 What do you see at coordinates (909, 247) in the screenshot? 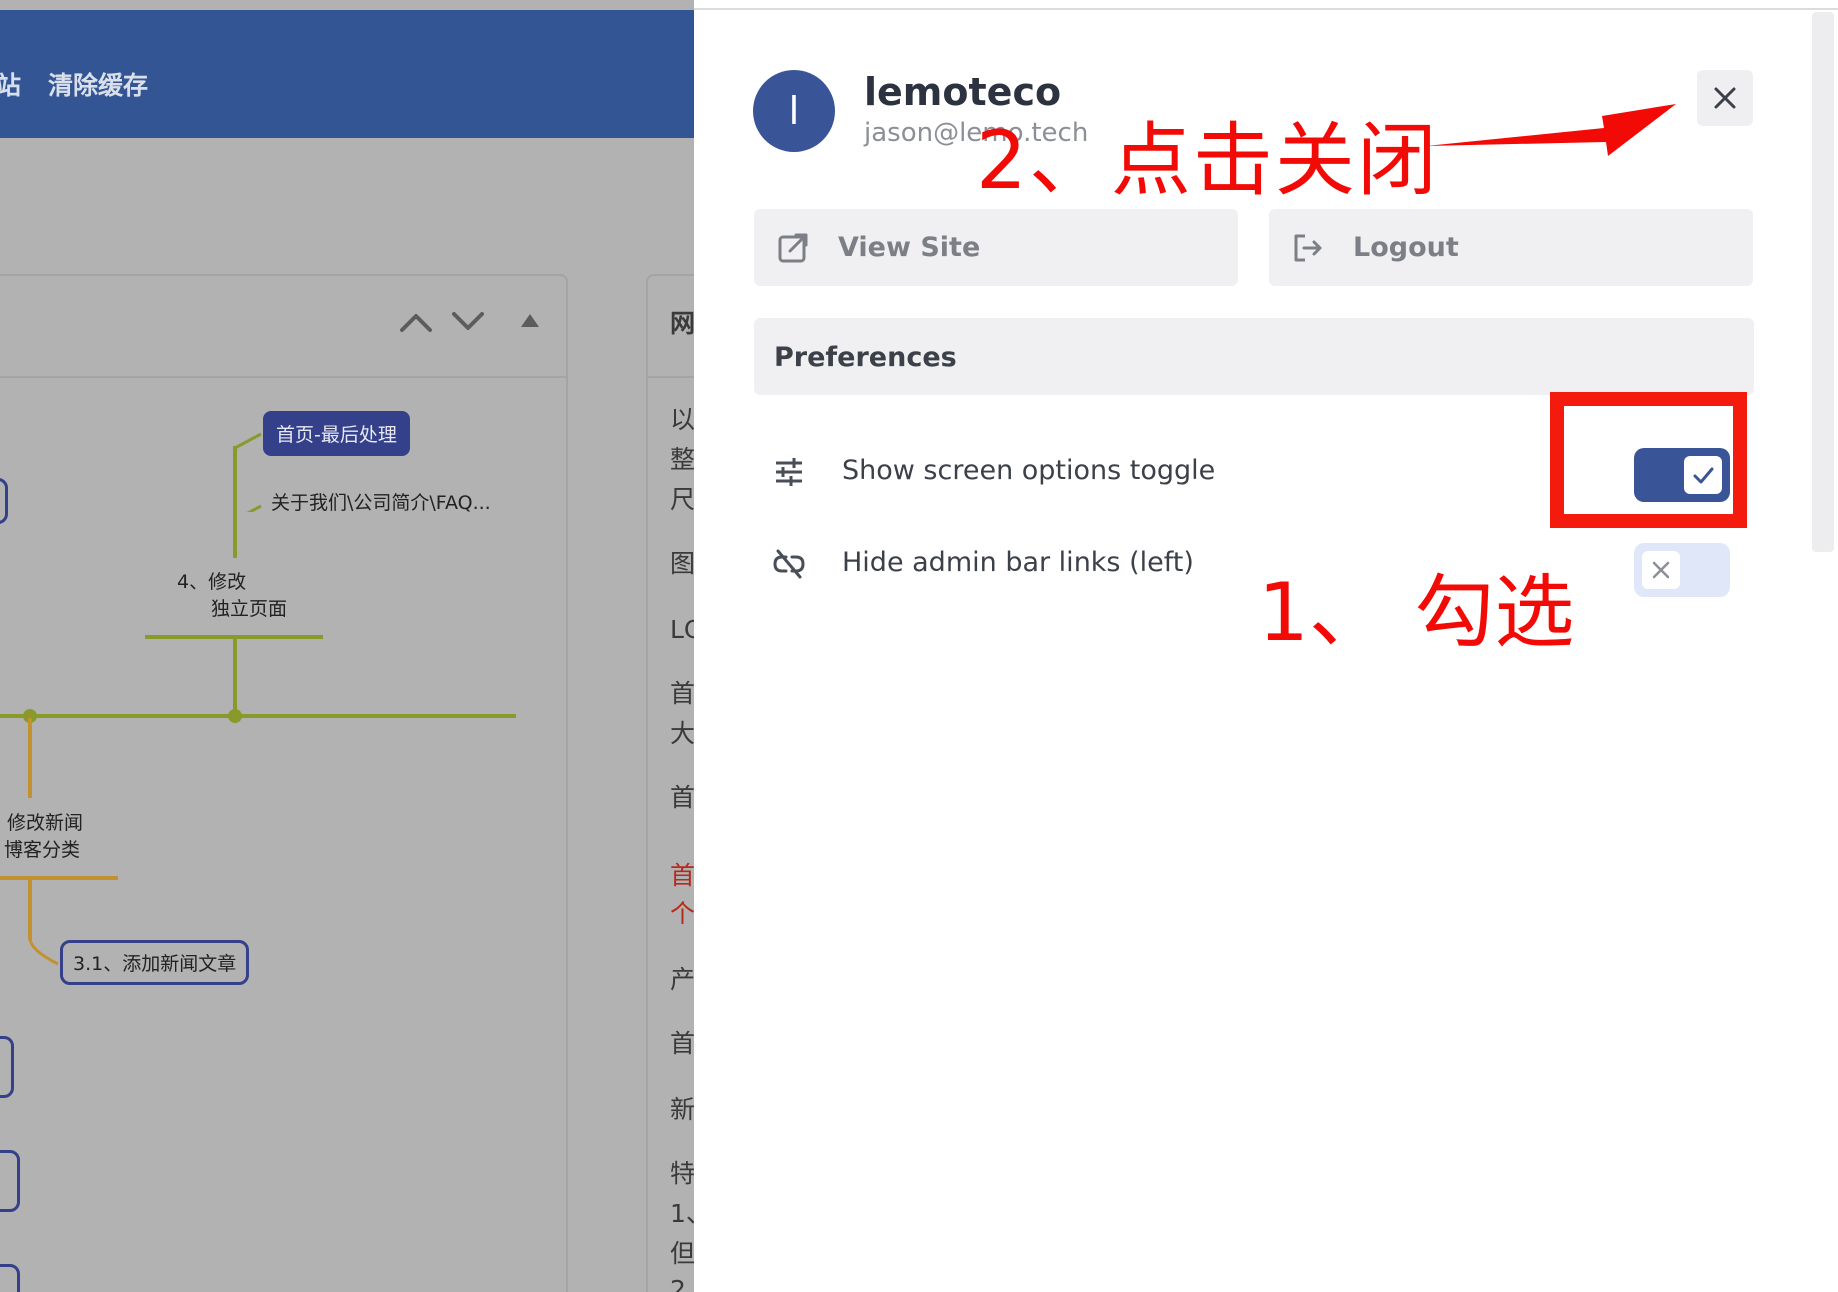
I see `view-site-label: View Site` at bounding box center [909, 247].